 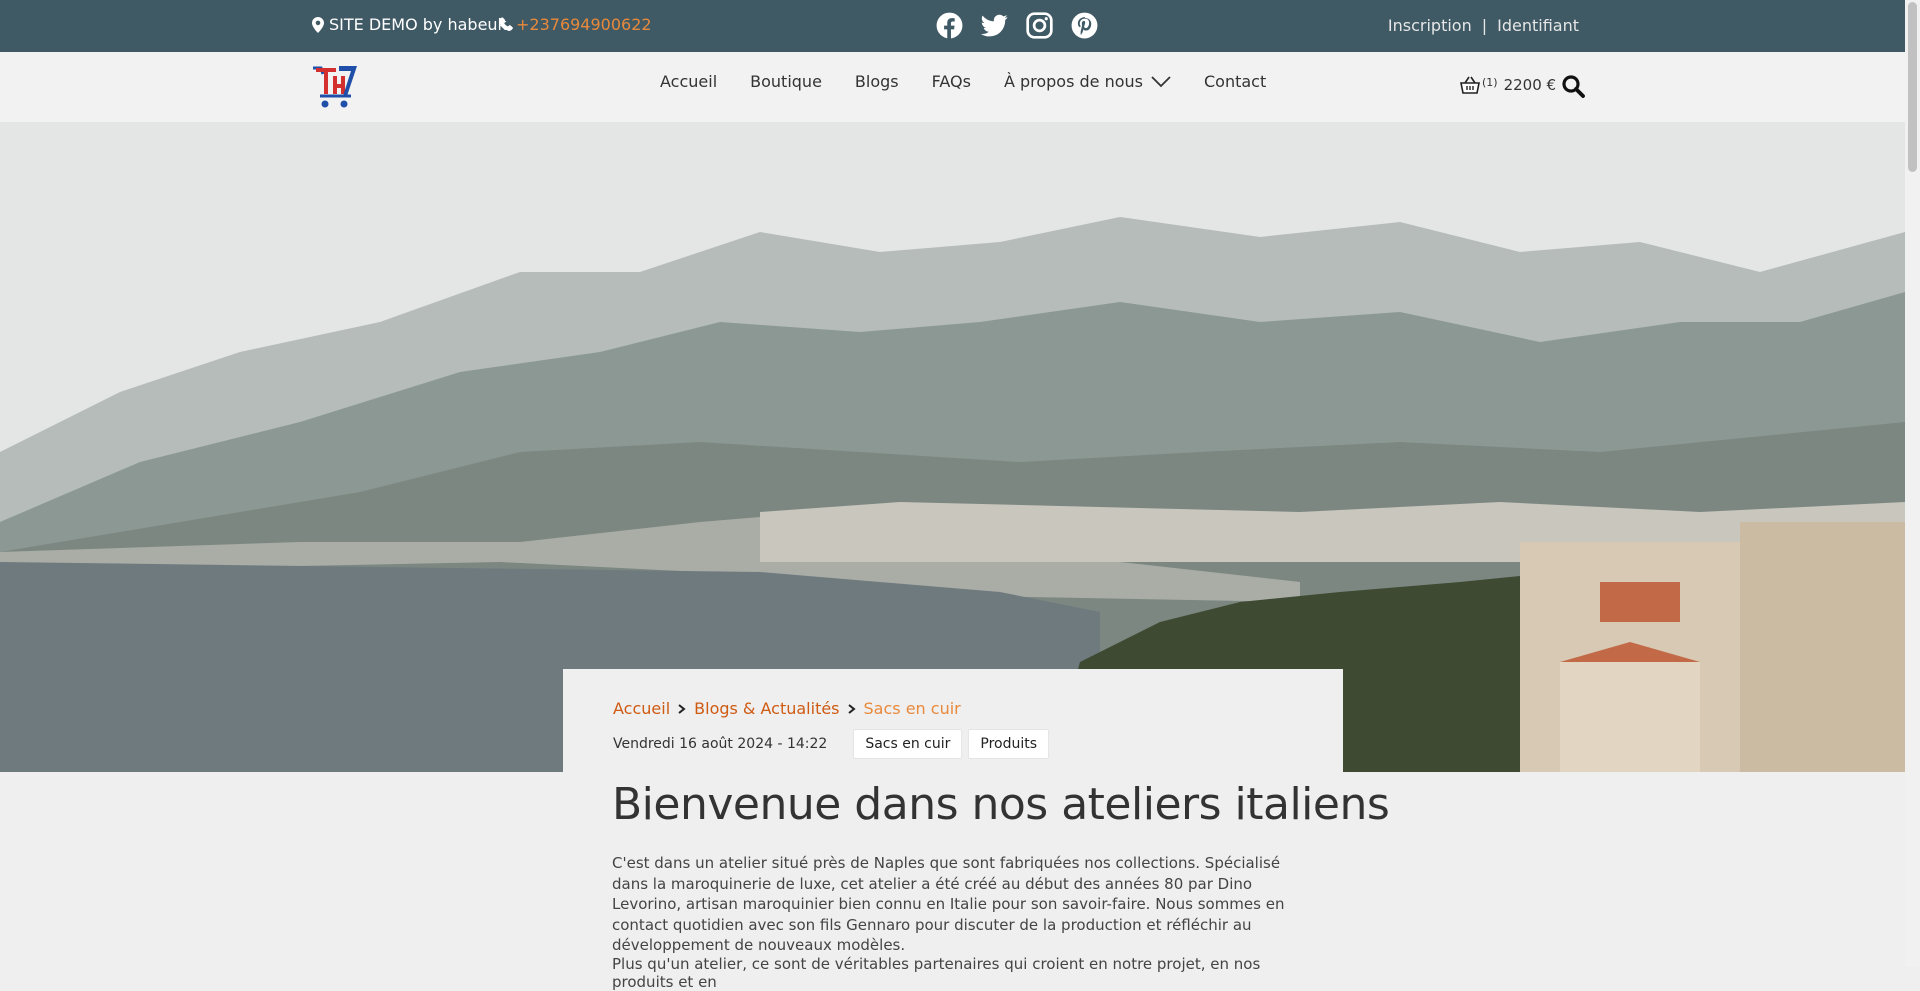 What do you see at coordinates (584, 24) in the screenshot?
I see `phone-link: +237694900622` at bounding box center [584, 24].